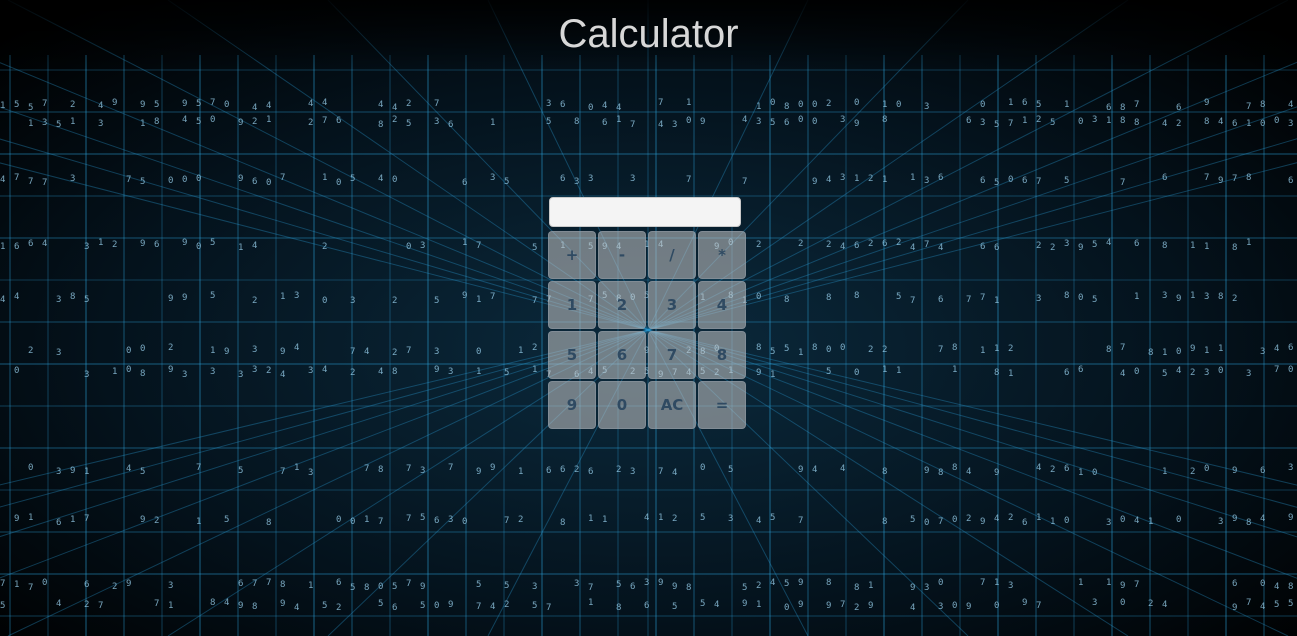 Image resolution: width=1297 pixels, height=636 pixels. What do you see at coordinates (622, 305) in the screenshot?
I see `key-2-button: 2` at bounding box center [622, 305].